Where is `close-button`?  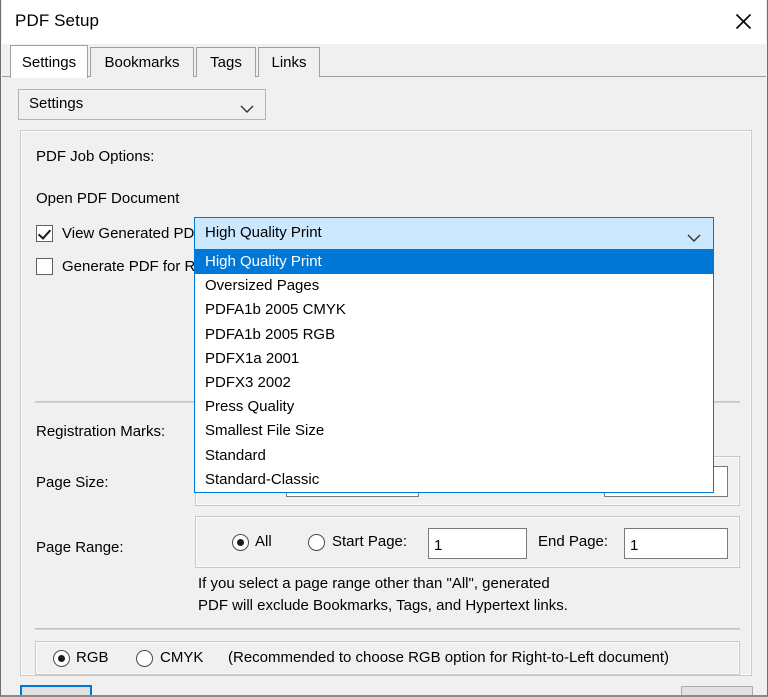
close-button is located at coordinates (743, 21).